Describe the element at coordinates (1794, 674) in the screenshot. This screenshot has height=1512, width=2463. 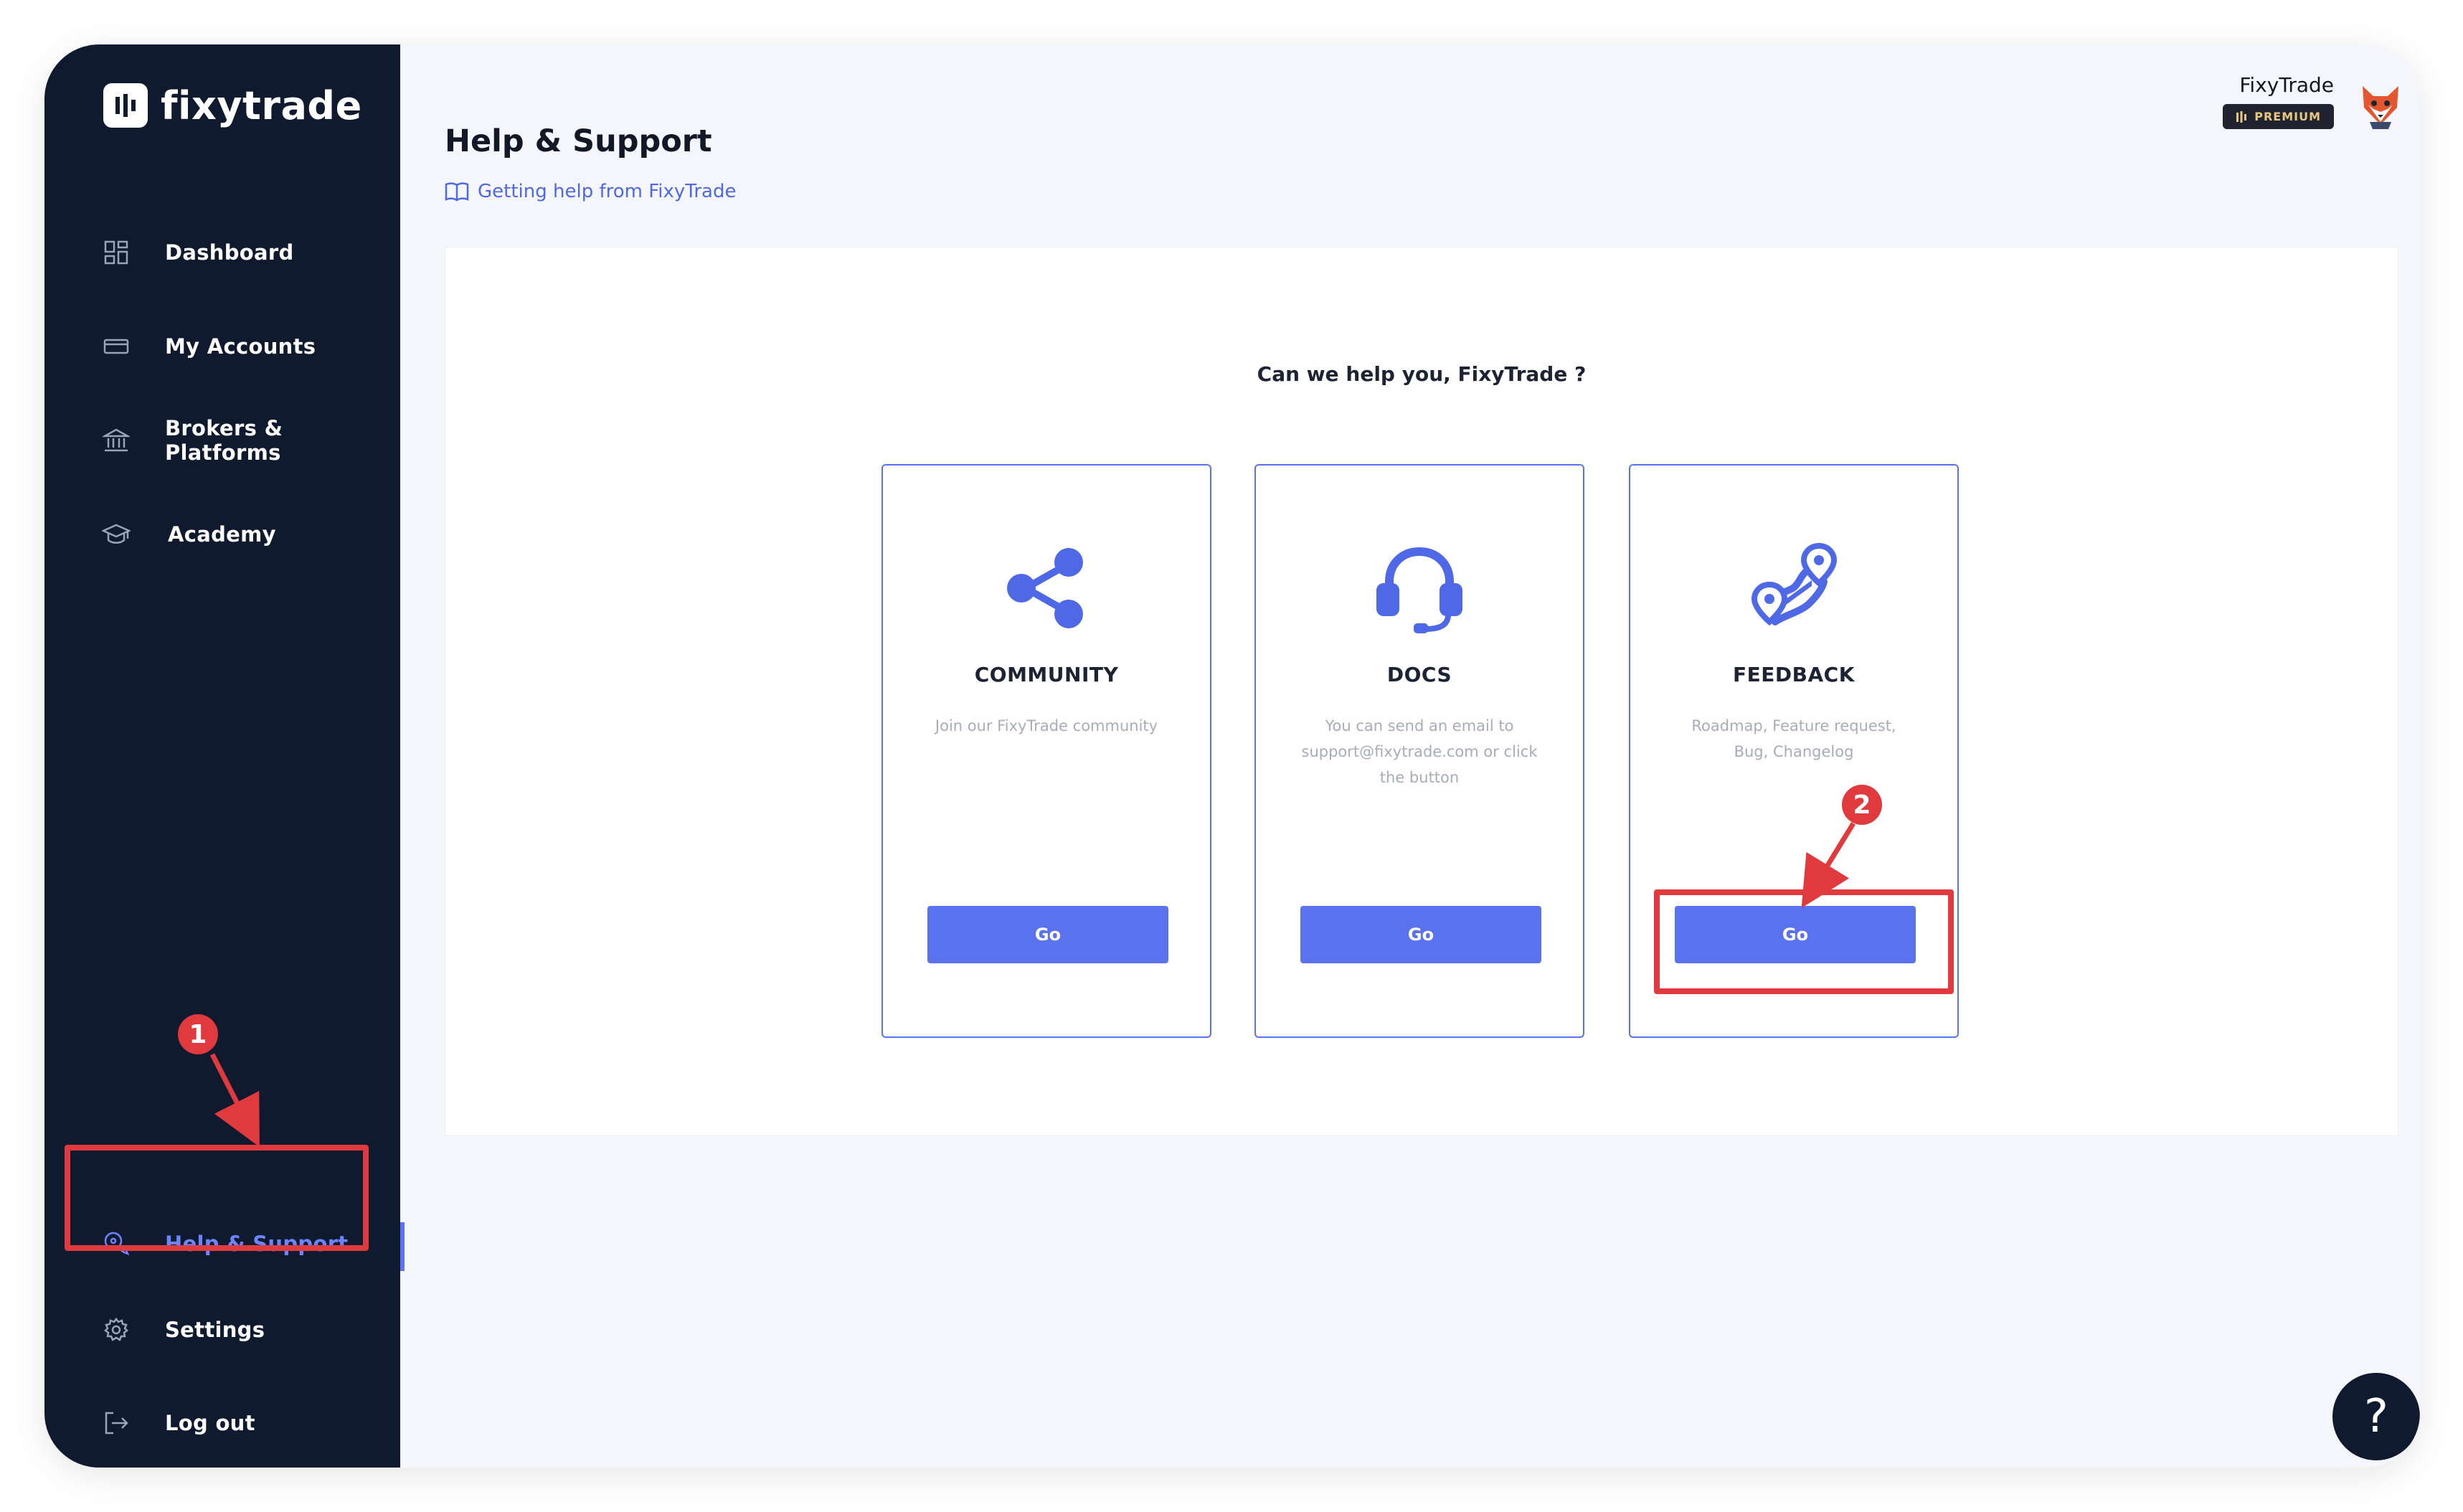
I see `card-title: FEEDBACK` at that location.